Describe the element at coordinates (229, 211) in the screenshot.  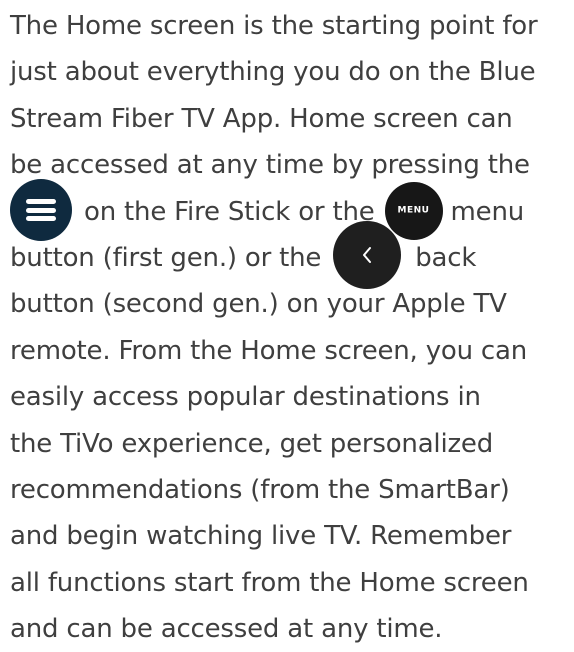
I see `paragraph-line-5-text-a: on the Fire Stick or the` at that location.